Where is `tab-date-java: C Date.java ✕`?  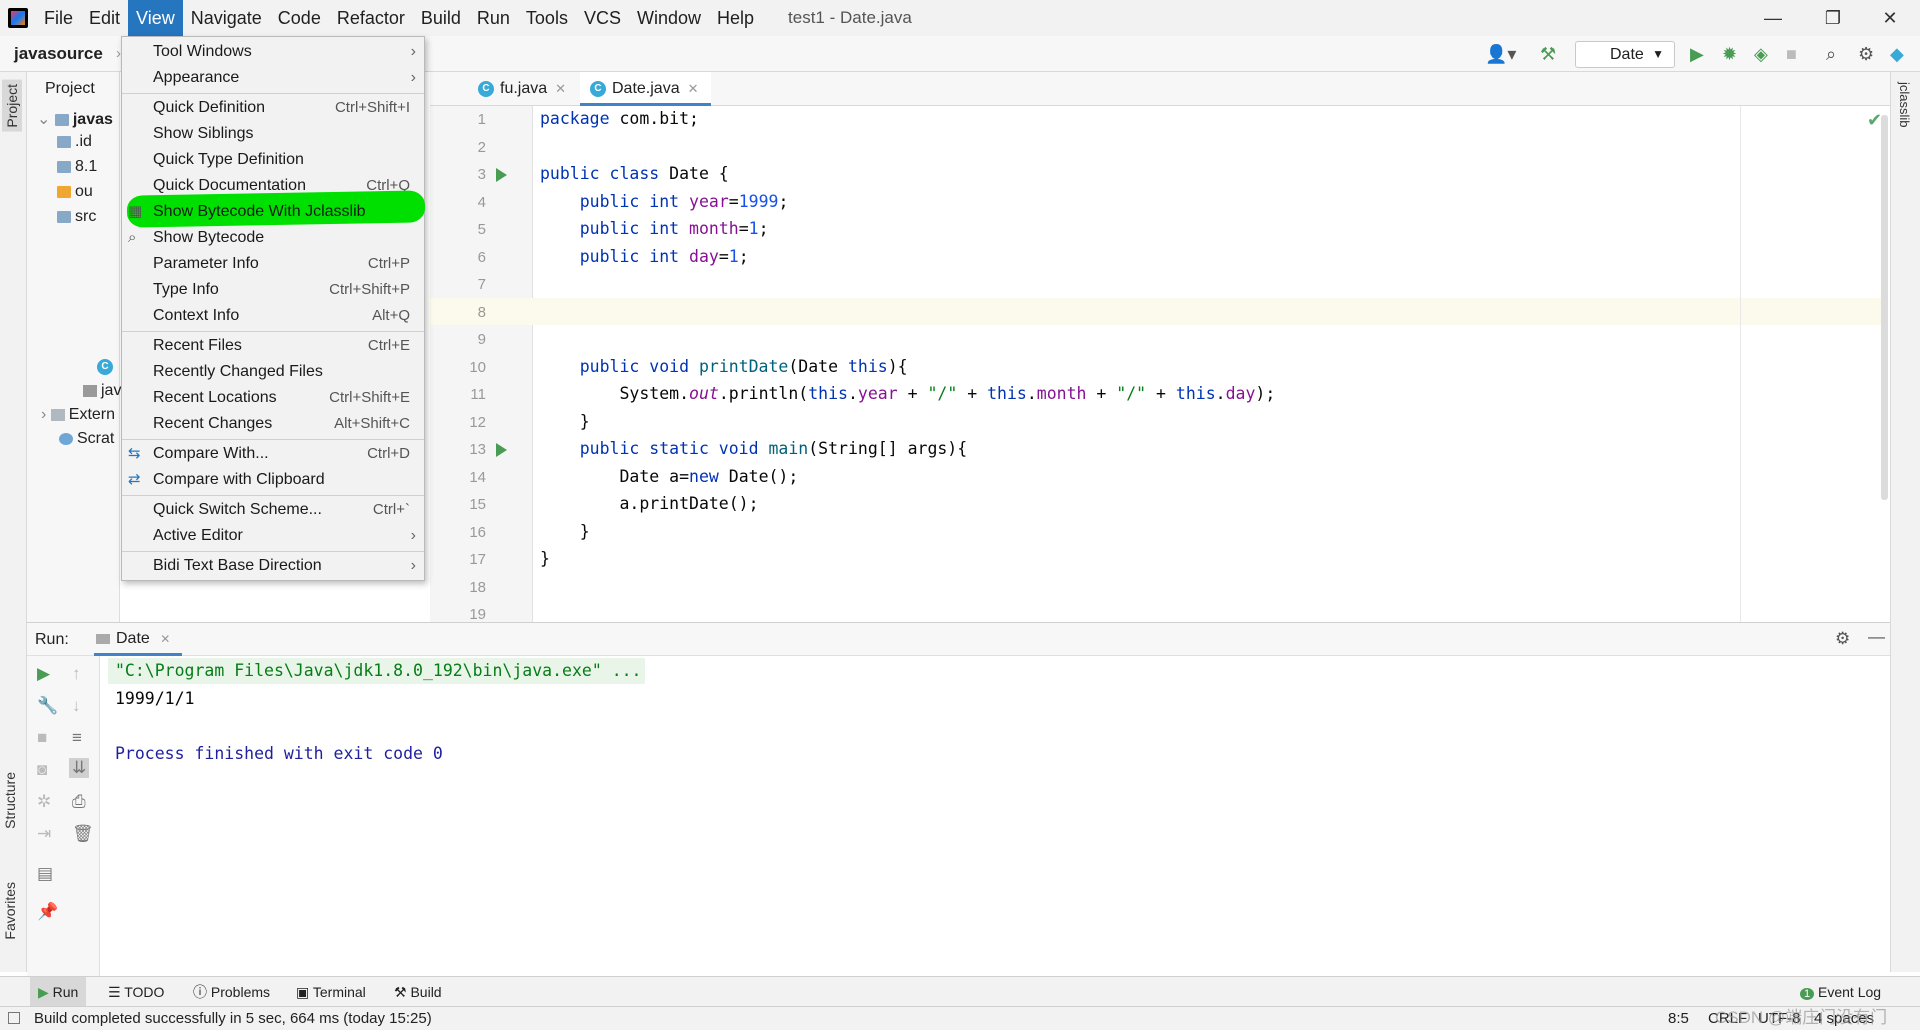 tab-date-java: C Date.java ✕ is located at coordinates (645, 89).